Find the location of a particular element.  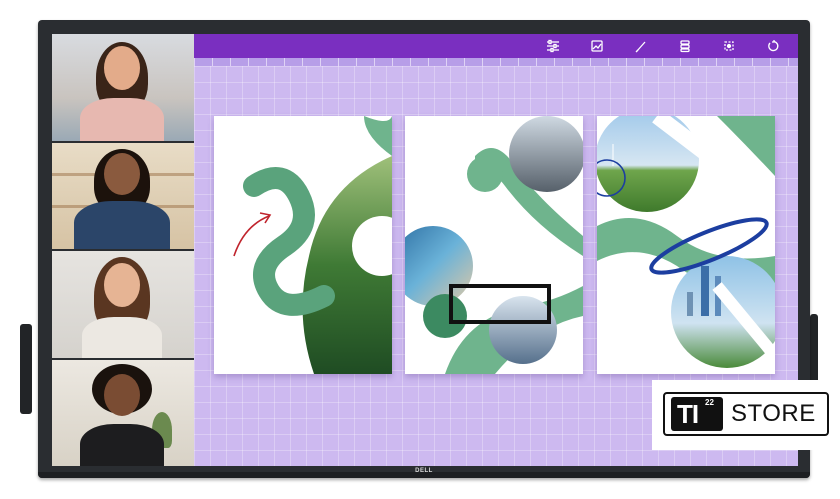

layers-icon is located at coordinates (685, 46).